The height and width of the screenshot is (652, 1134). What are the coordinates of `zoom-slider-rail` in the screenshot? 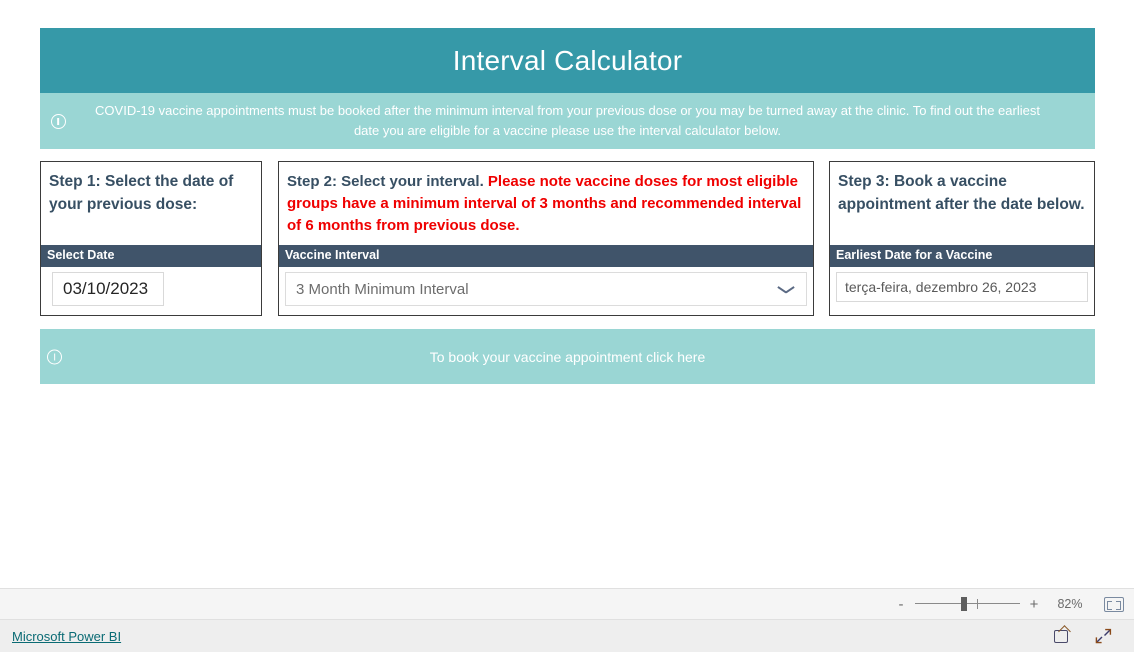 It's located at (967, 603).